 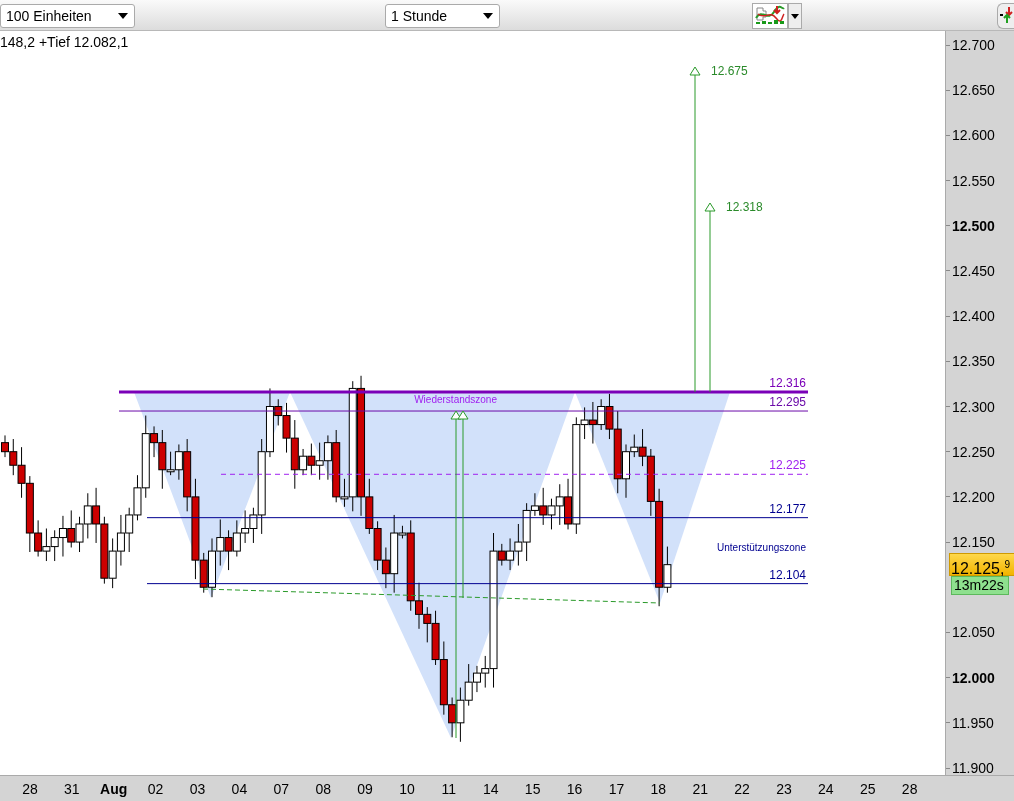 What do you see at coordinates (658, 788) in the screenshot?
I see `x-axis-label: 18` at bounding box center [658, 788].